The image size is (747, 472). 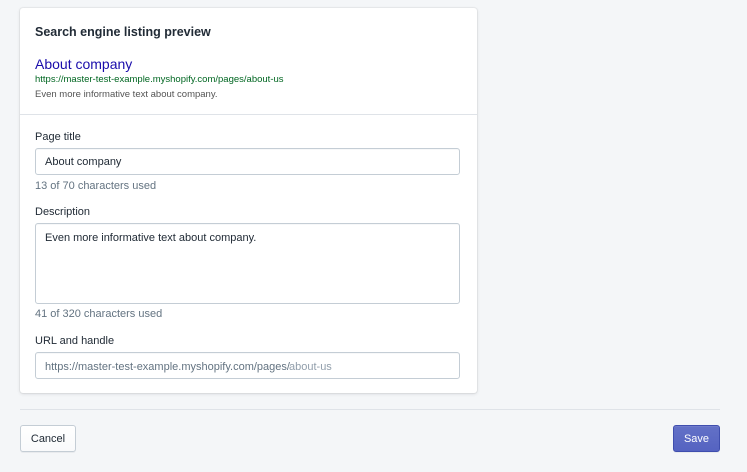 I want to click on description-char-count: 41 of 320 characters used, so click(x=99, y=314).